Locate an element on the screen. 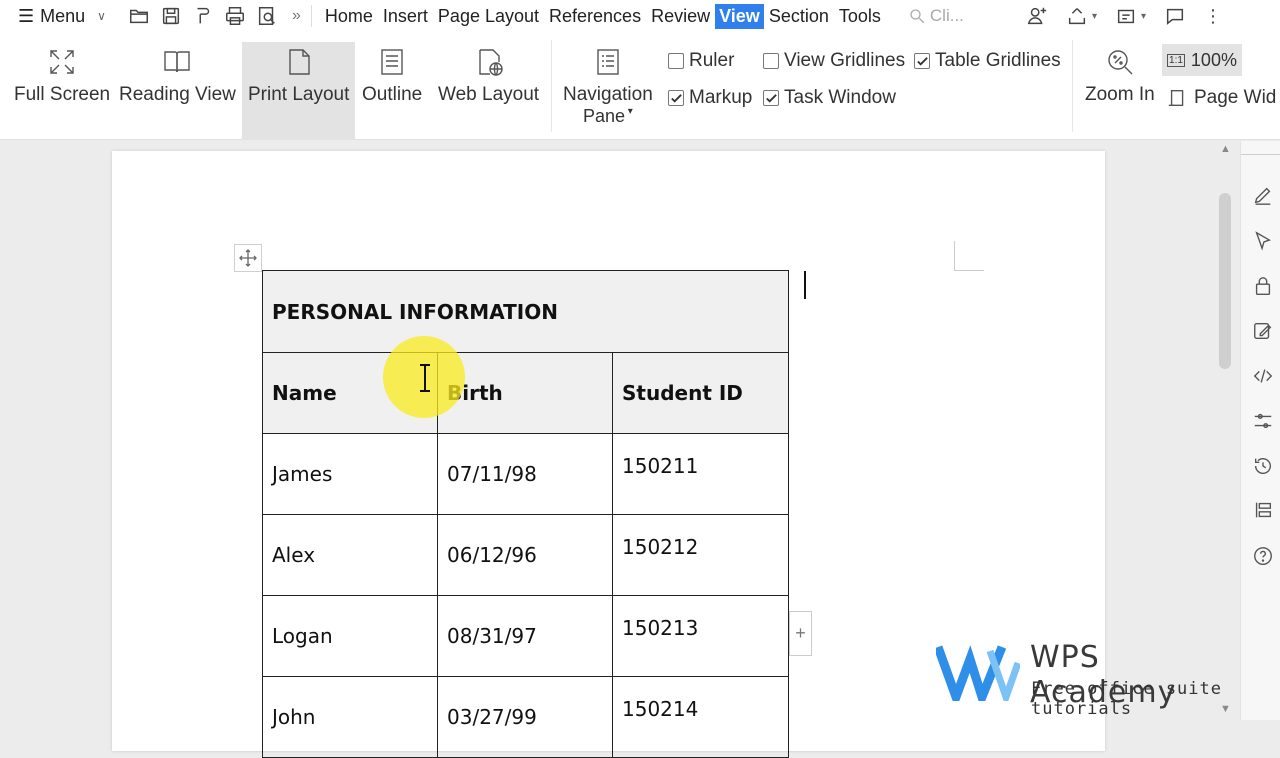 This screenshot has width=1280, height=758. main-menu-button: ☰ Menu ∨ is located at coordinates (62, 16).